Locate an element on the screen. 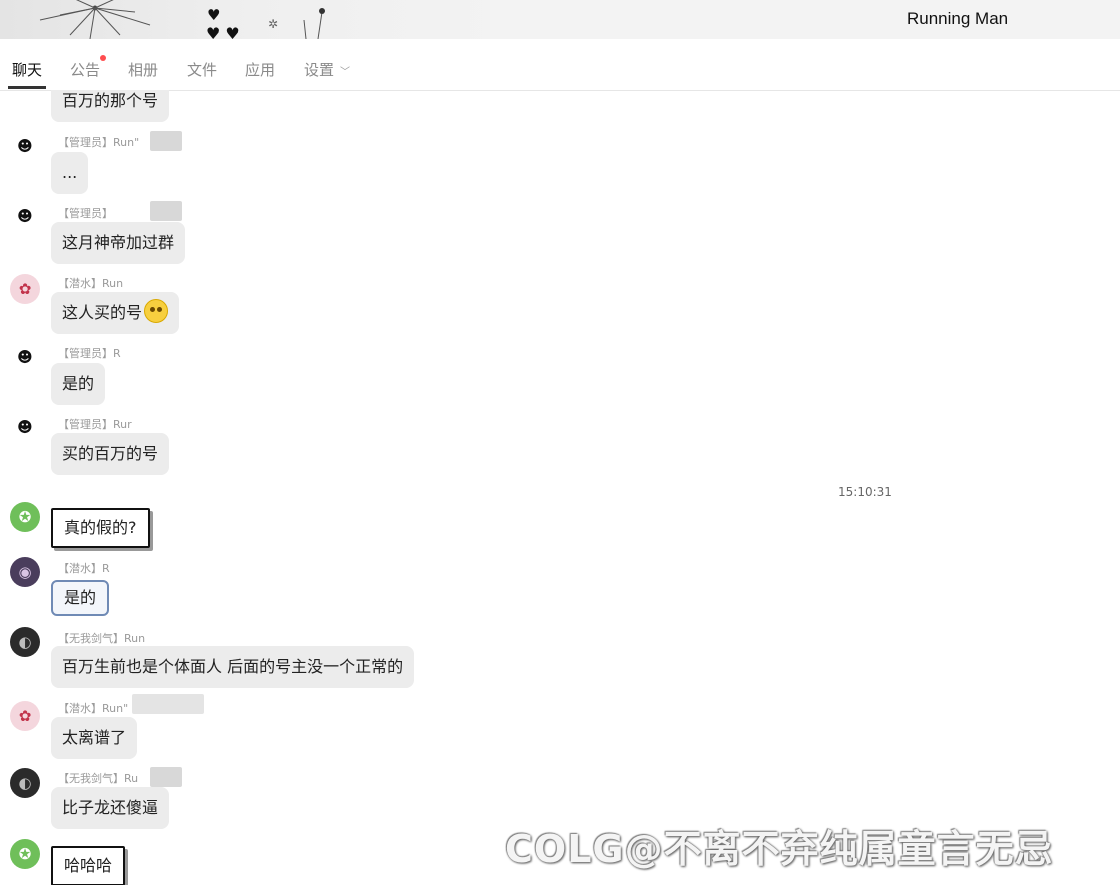  dandelion-artwork-icon: ♥ ♥ ♥ ✲ is located at coordinates (182, 19).